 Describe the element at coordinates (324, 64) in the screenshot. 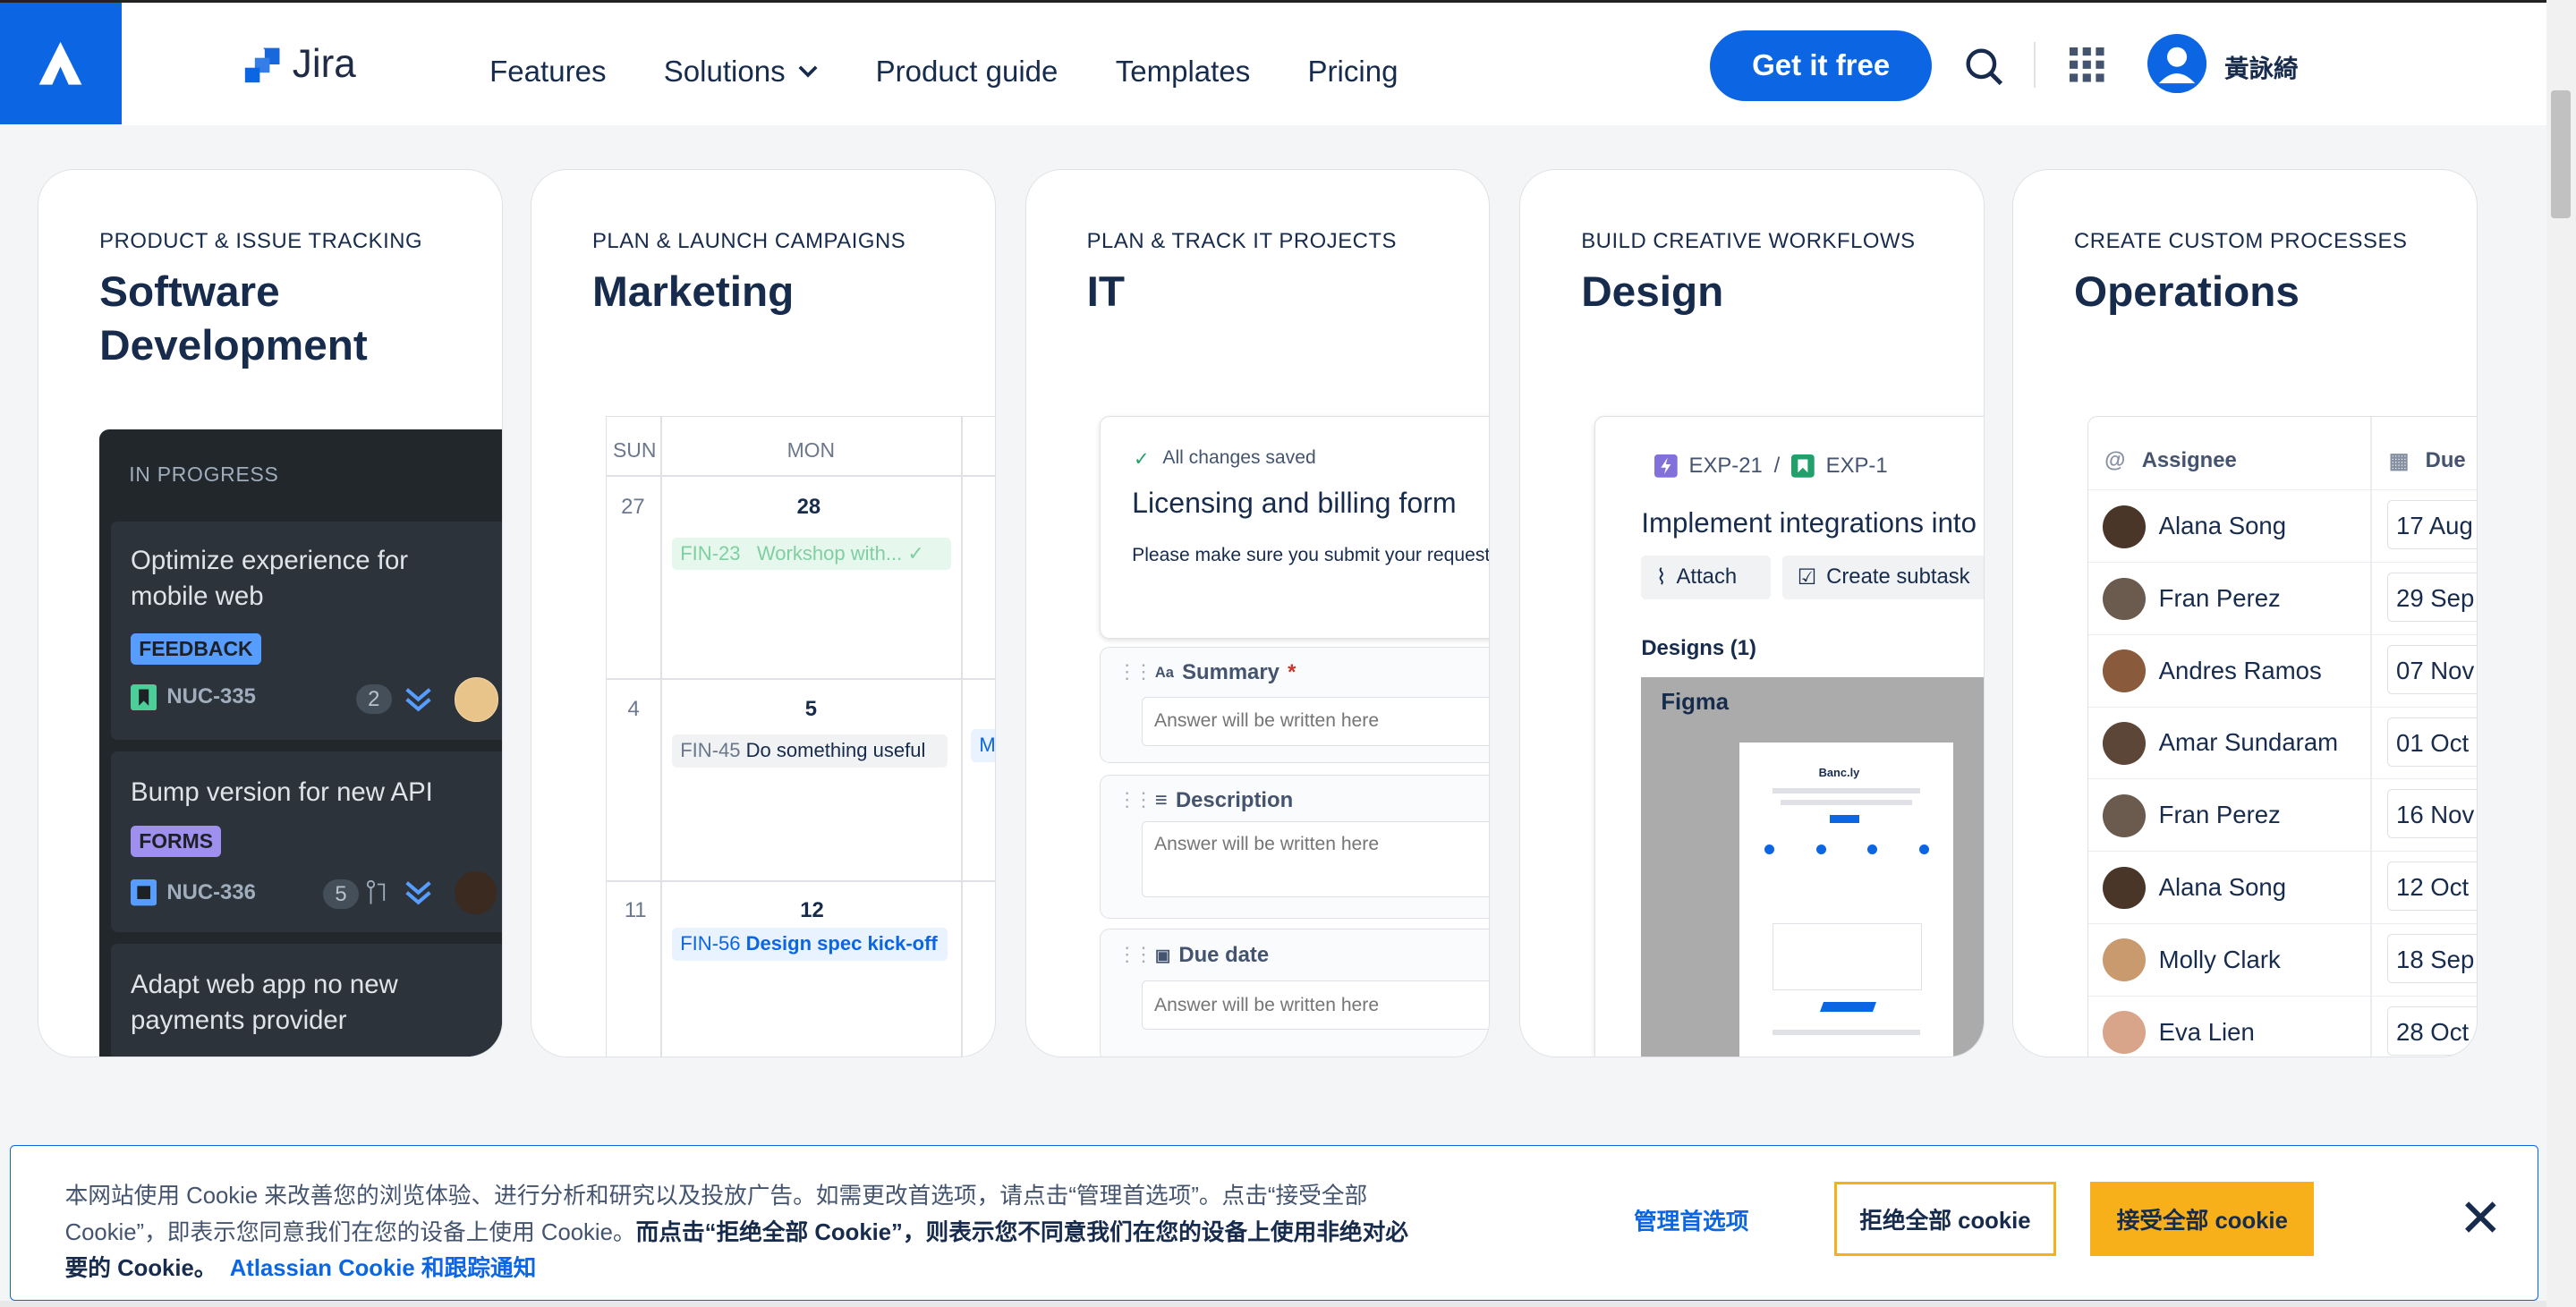

I see `jira-wordmark: Jira` at that location.